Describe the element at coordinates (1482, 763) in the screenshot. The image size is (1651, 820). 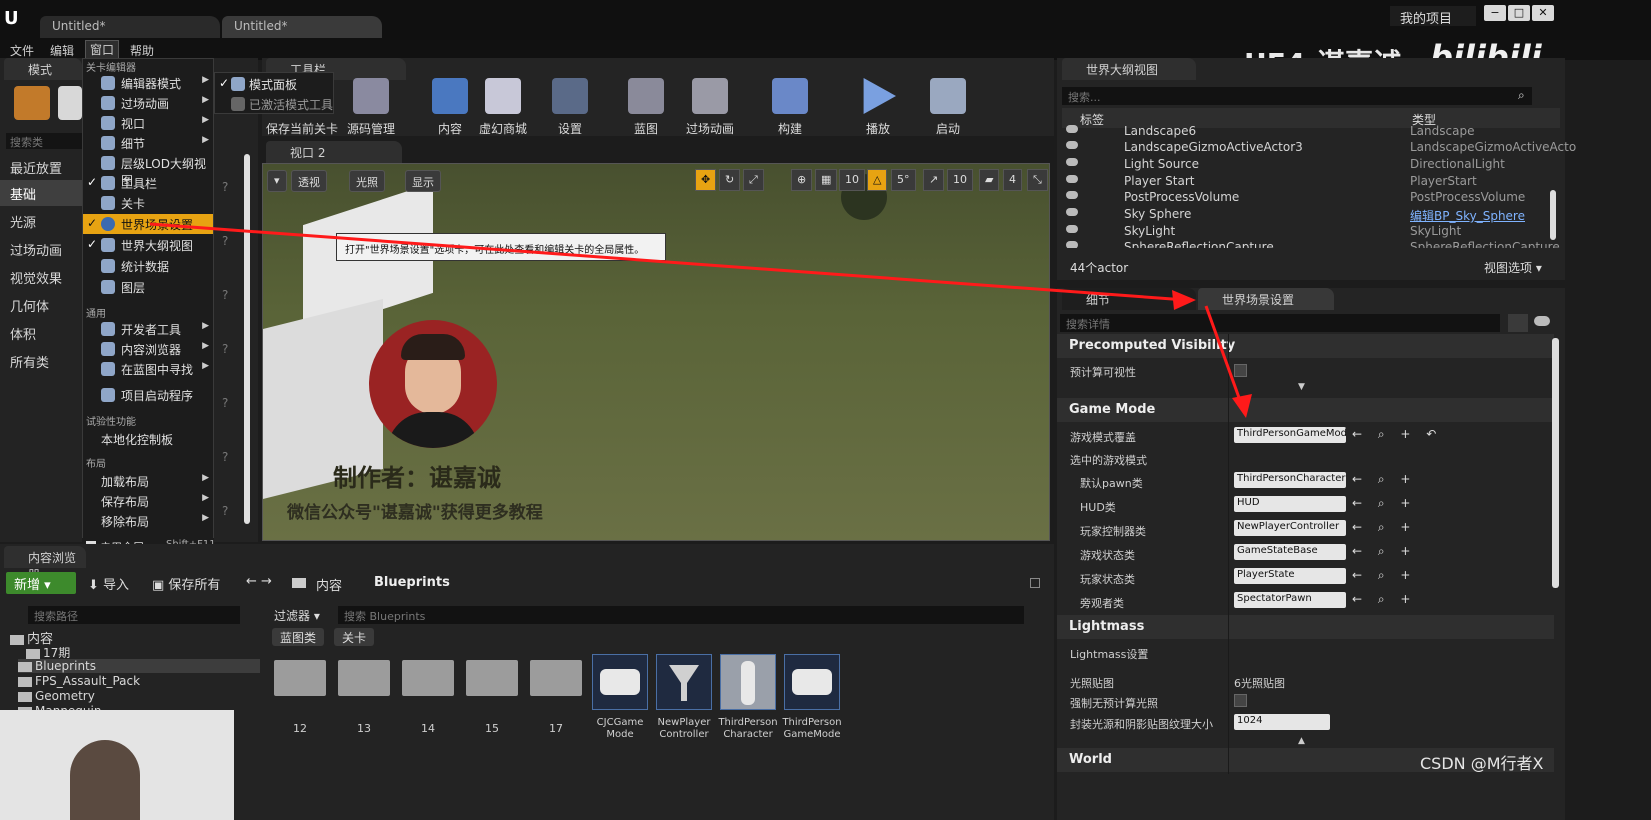
I see `csdn-watermark: CSDN @M行者X` at that location.